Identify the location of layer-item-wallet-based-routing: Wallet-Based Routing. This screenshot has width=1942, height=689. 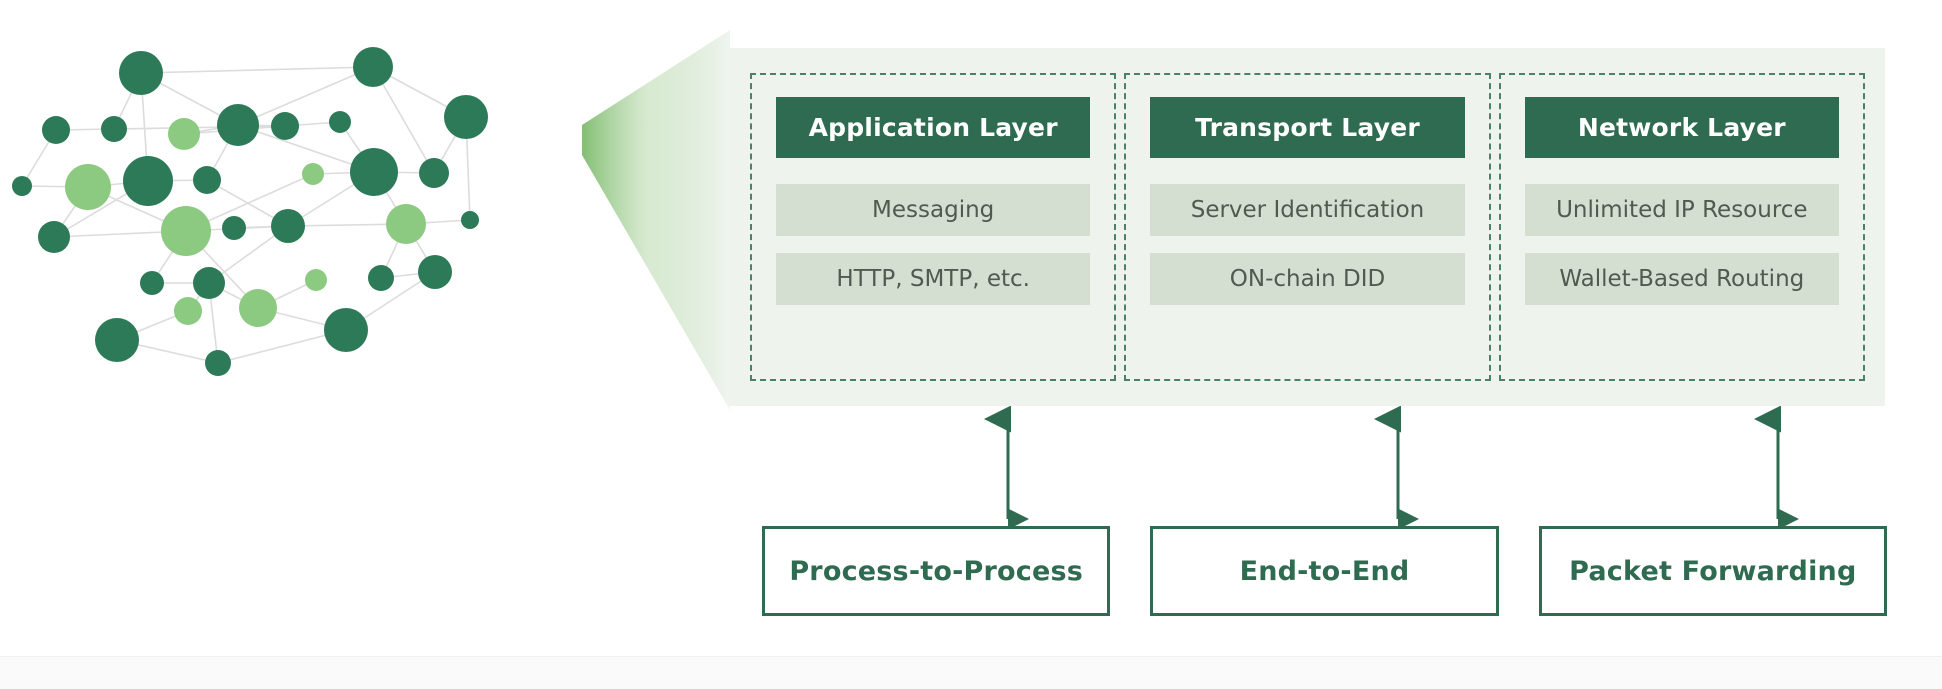
(1681, 279).